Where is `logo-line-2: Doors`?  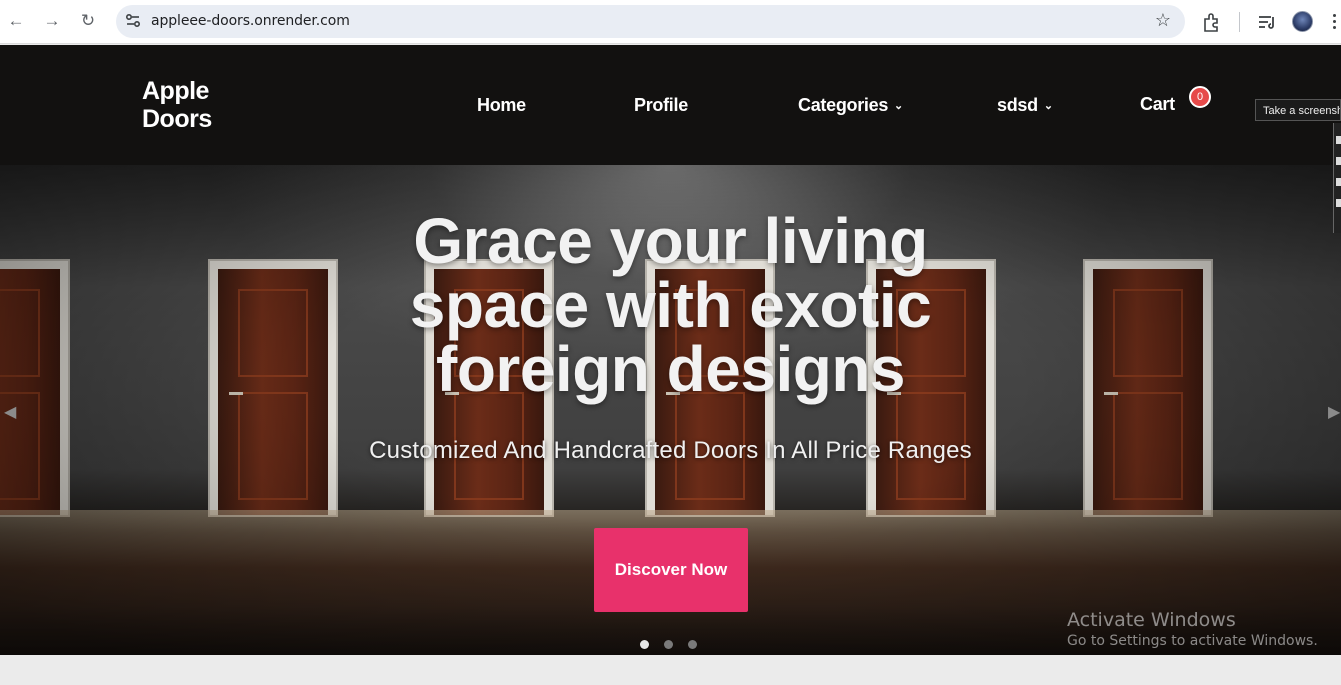
logo-line-2: Doors is located at coordinates (177, 119).